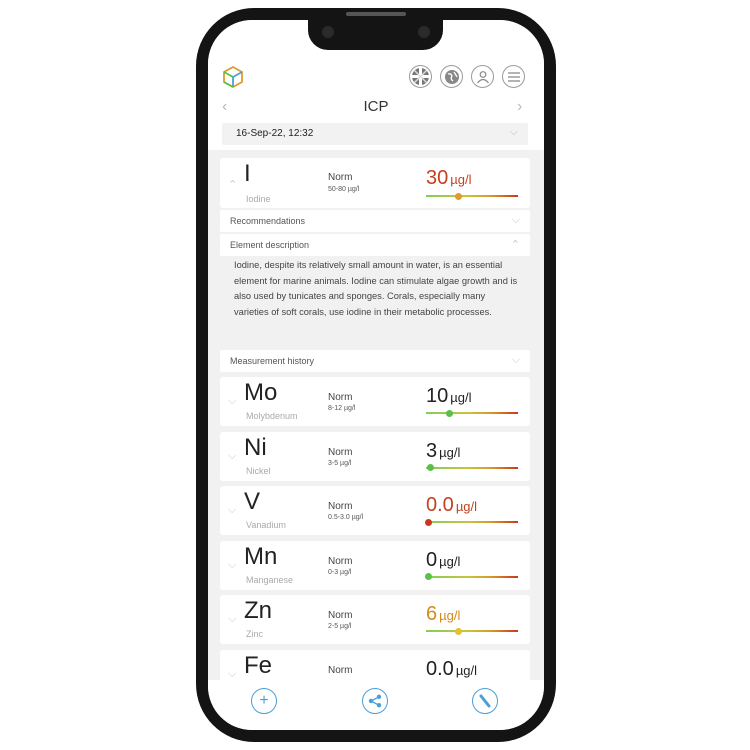 The width and height of the screenshot is (750, 750). Describe the element at coordinates (519, 107) in the screenshot. I see `next-arrow-icon: ›` at that location.